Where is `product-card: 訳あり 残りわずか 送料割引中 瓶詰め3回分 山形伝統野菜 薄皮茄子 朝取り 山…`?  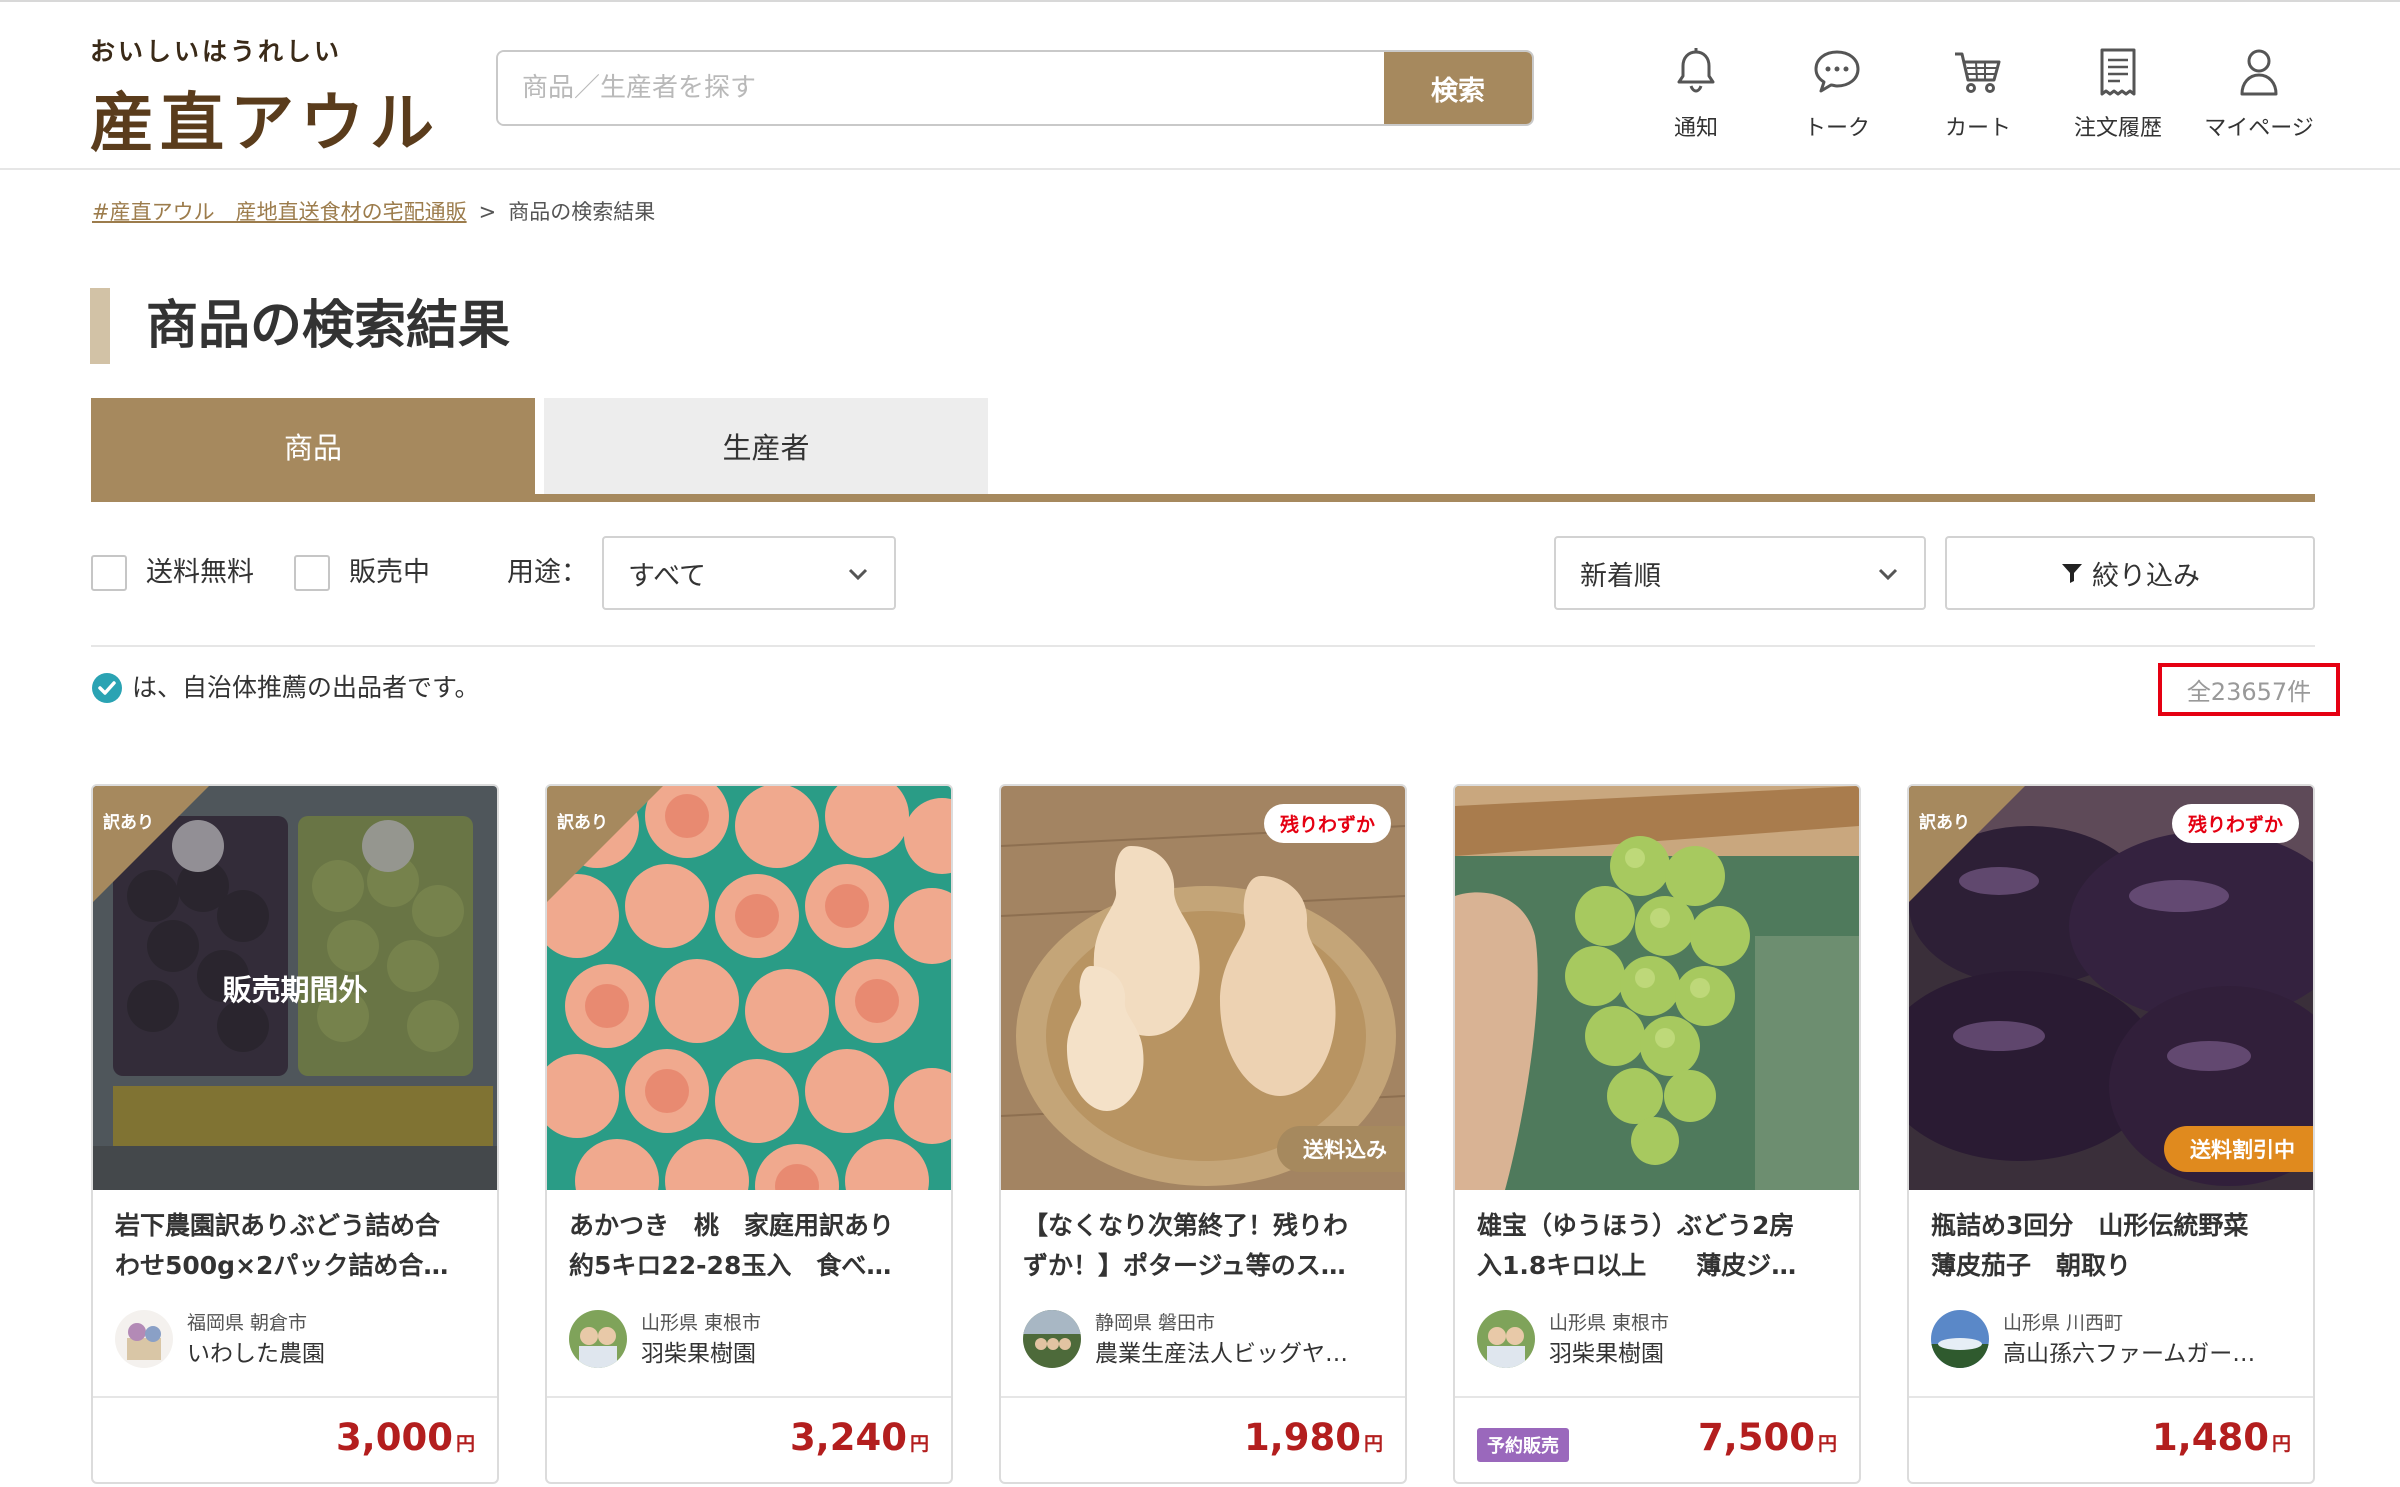
product-card: 訳あり 残りわずか 送料割引中 瓶詰め3回分 山形伝統野菜 薄皮茄子 朝取り 山… is located at coordinates (2111, 1134).